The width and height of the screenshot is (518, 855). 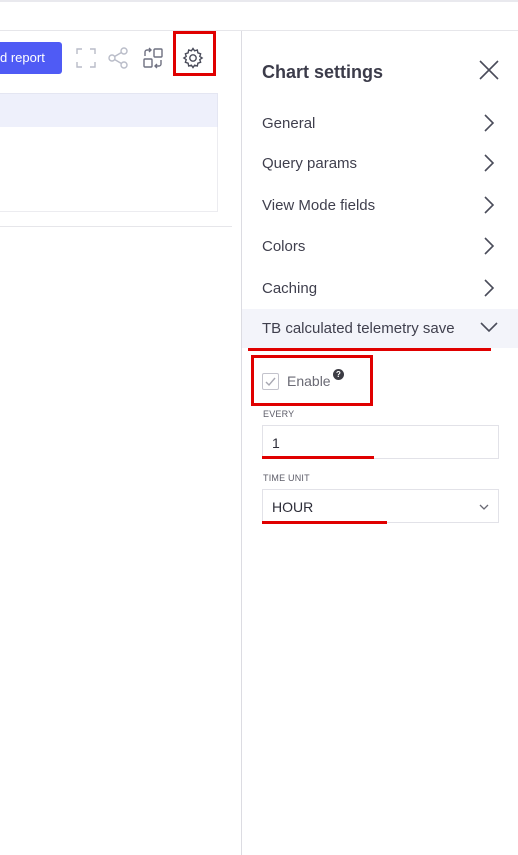 I want to click on section-label: View Mode fields, so click(x=319, y=205).